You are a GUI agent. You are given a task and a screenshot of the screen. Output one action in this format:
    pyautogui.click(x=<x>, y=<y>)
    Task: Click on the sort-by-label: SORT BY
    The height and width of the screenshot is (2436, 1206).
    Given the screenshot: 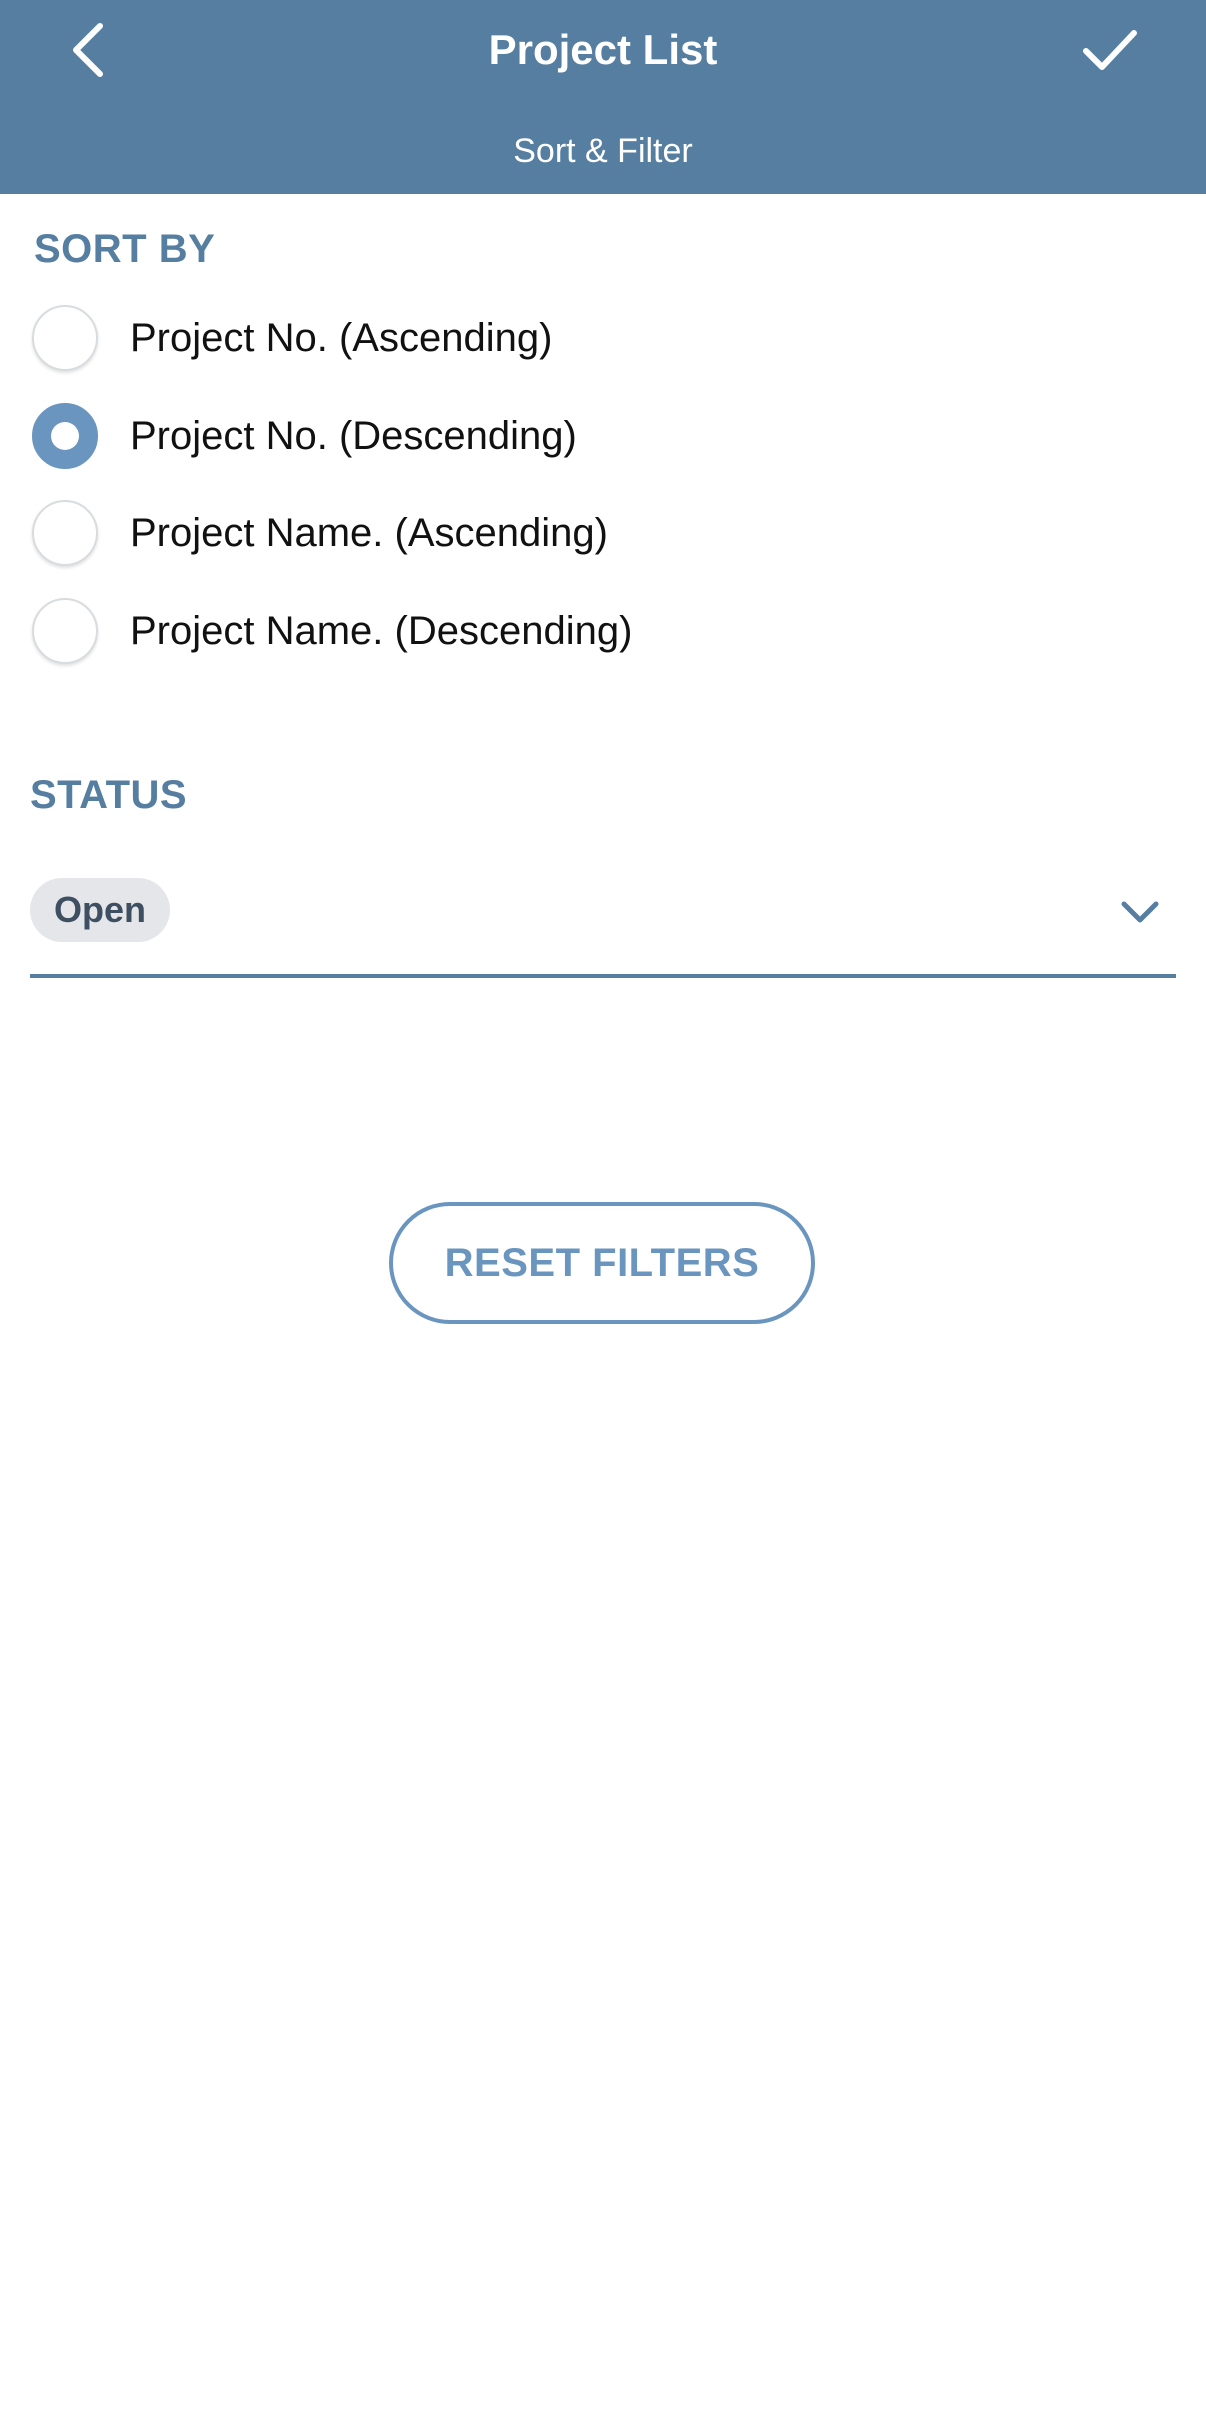 What is the action you would take?
    pyautogui.click(x=125, y=249)
    